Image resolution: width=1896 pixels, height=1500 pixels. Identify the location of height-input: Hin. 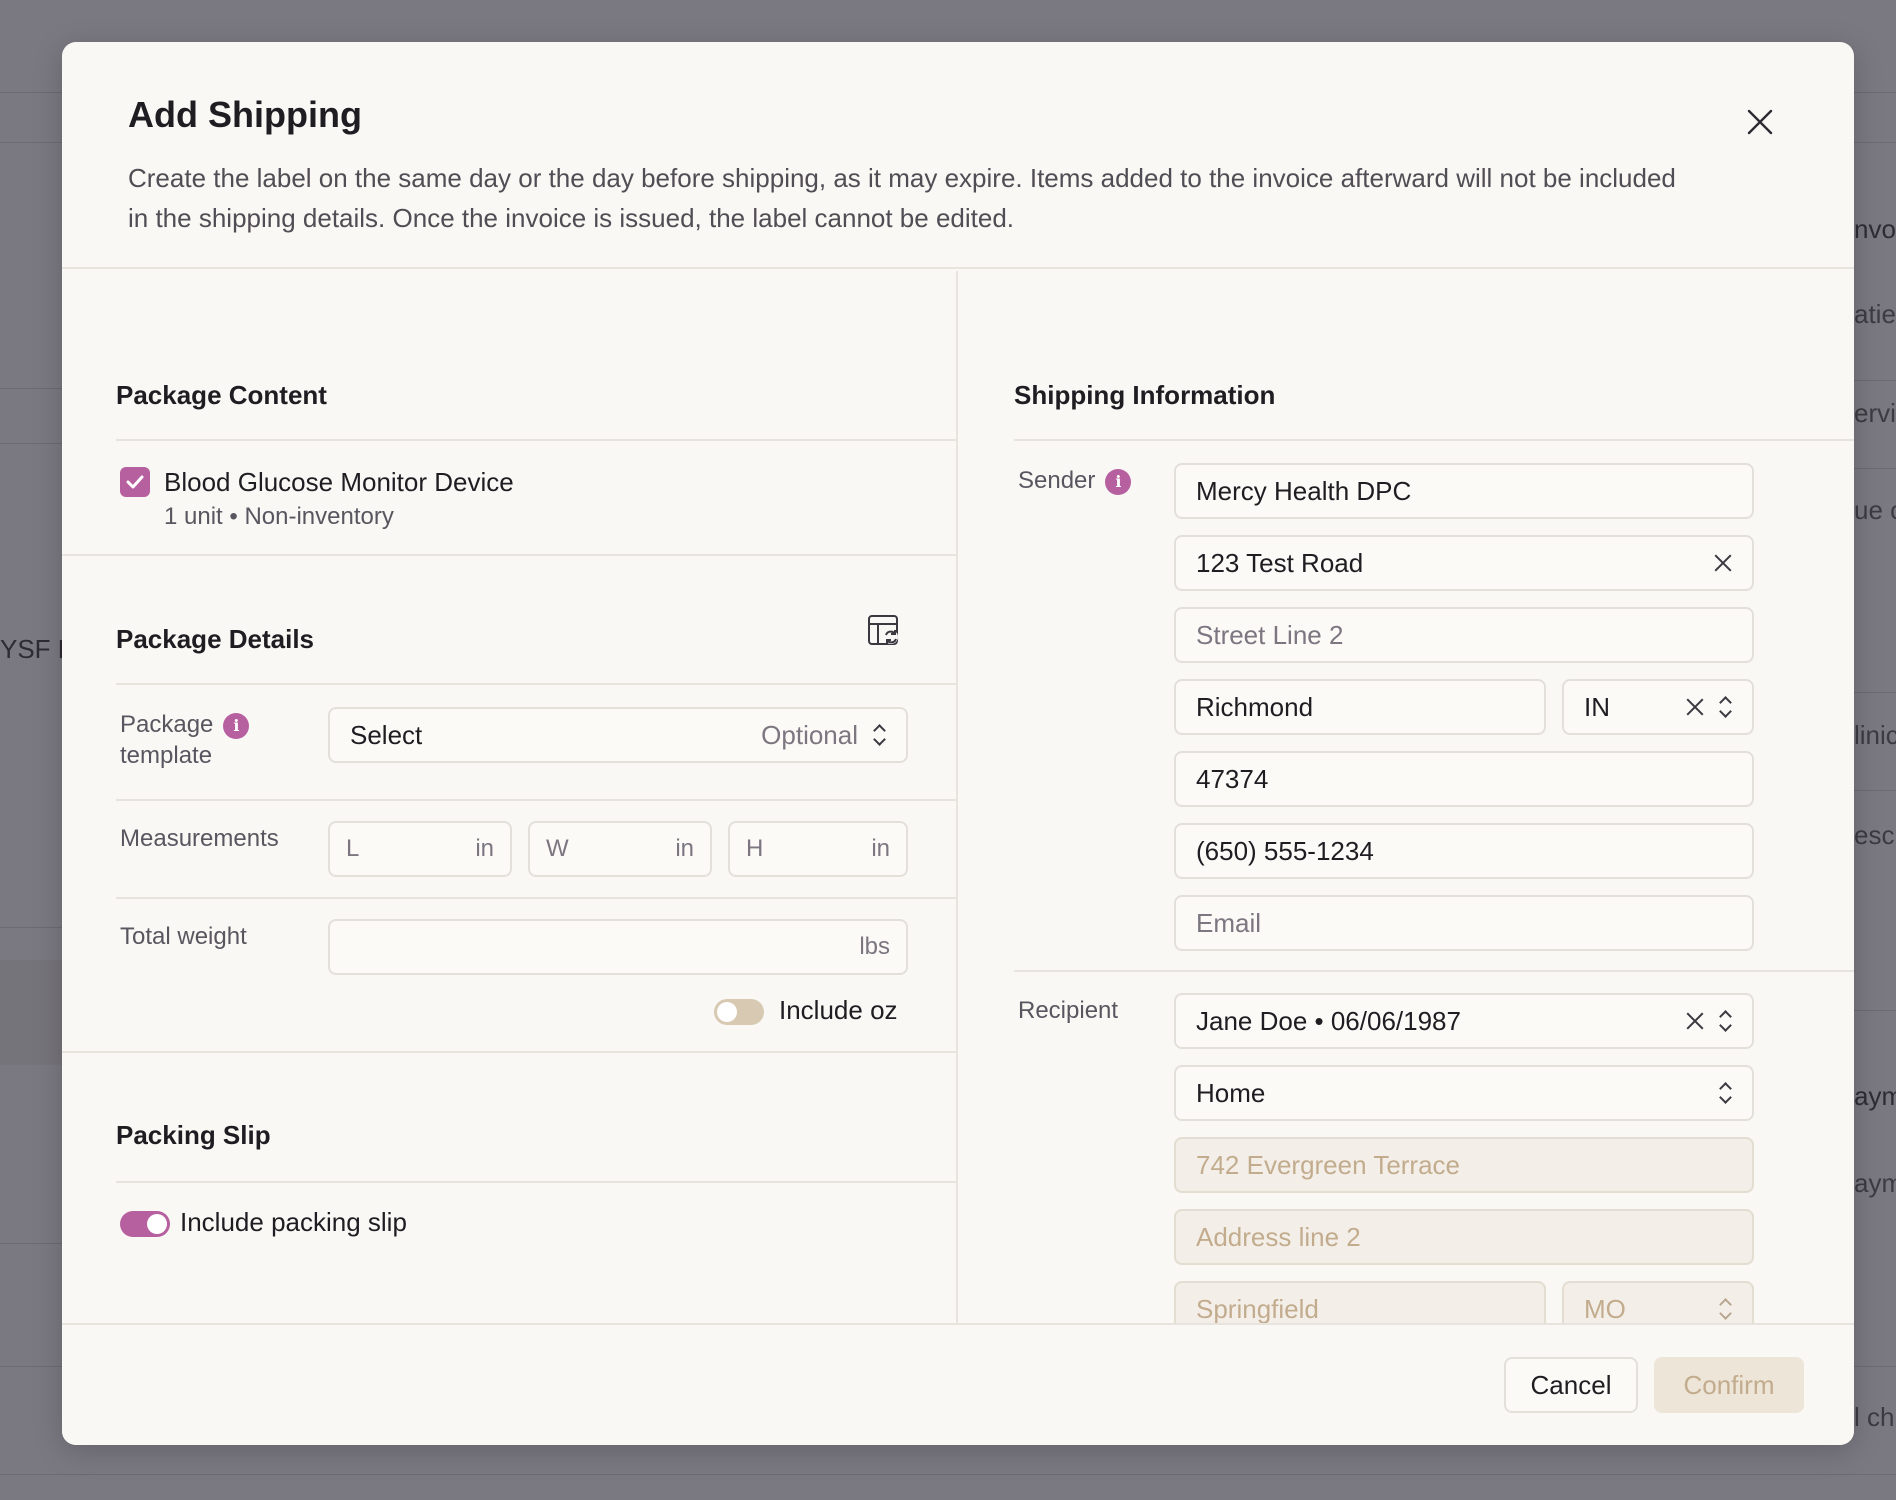
(818, 849).